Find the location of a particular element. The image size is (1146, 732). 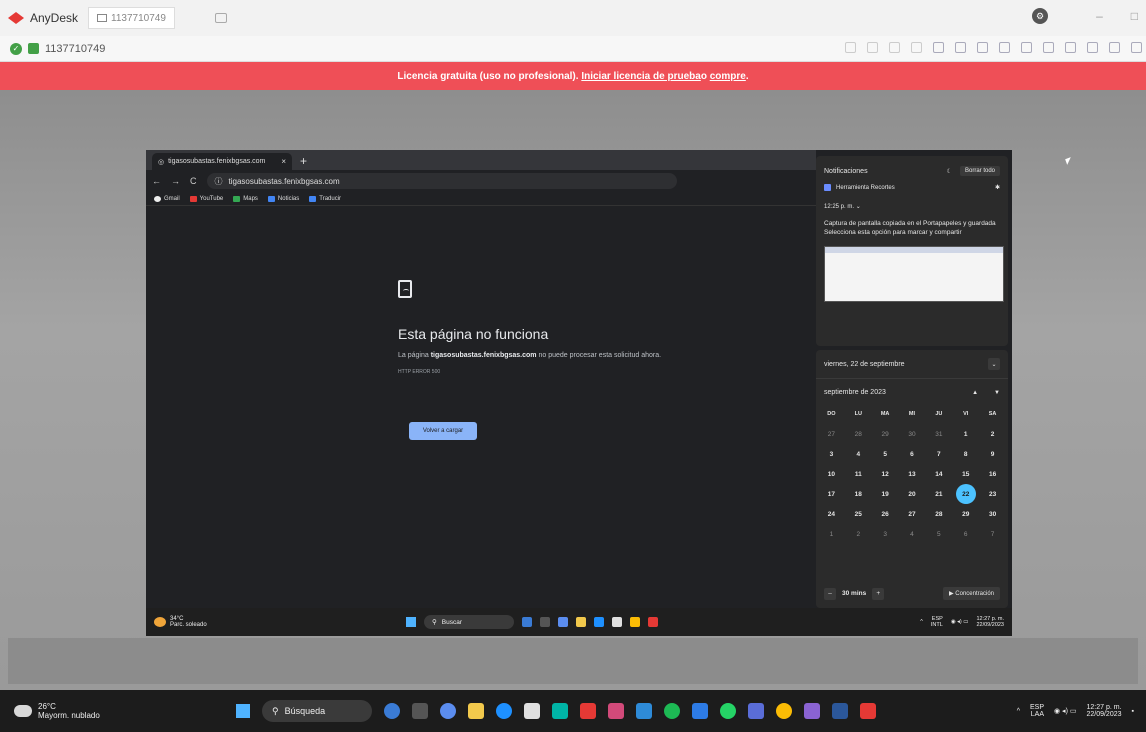

screenshot-thumbnail is located at coordinates (914, 273).